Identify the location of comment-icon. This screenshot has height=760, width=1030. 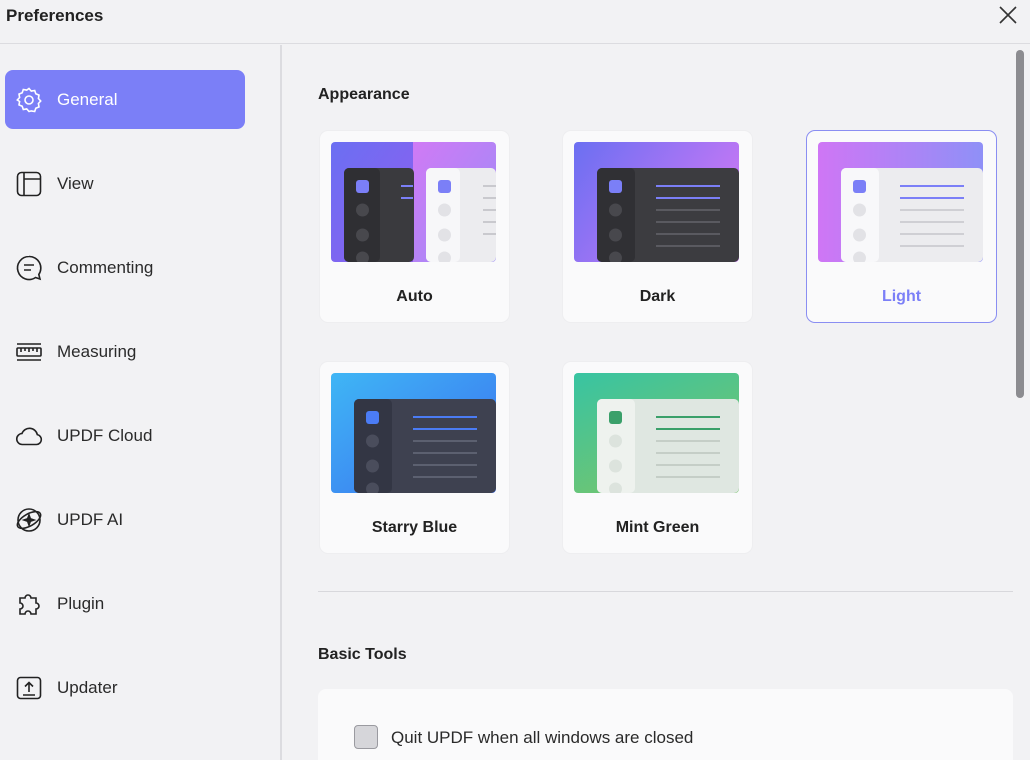
(29, 268).